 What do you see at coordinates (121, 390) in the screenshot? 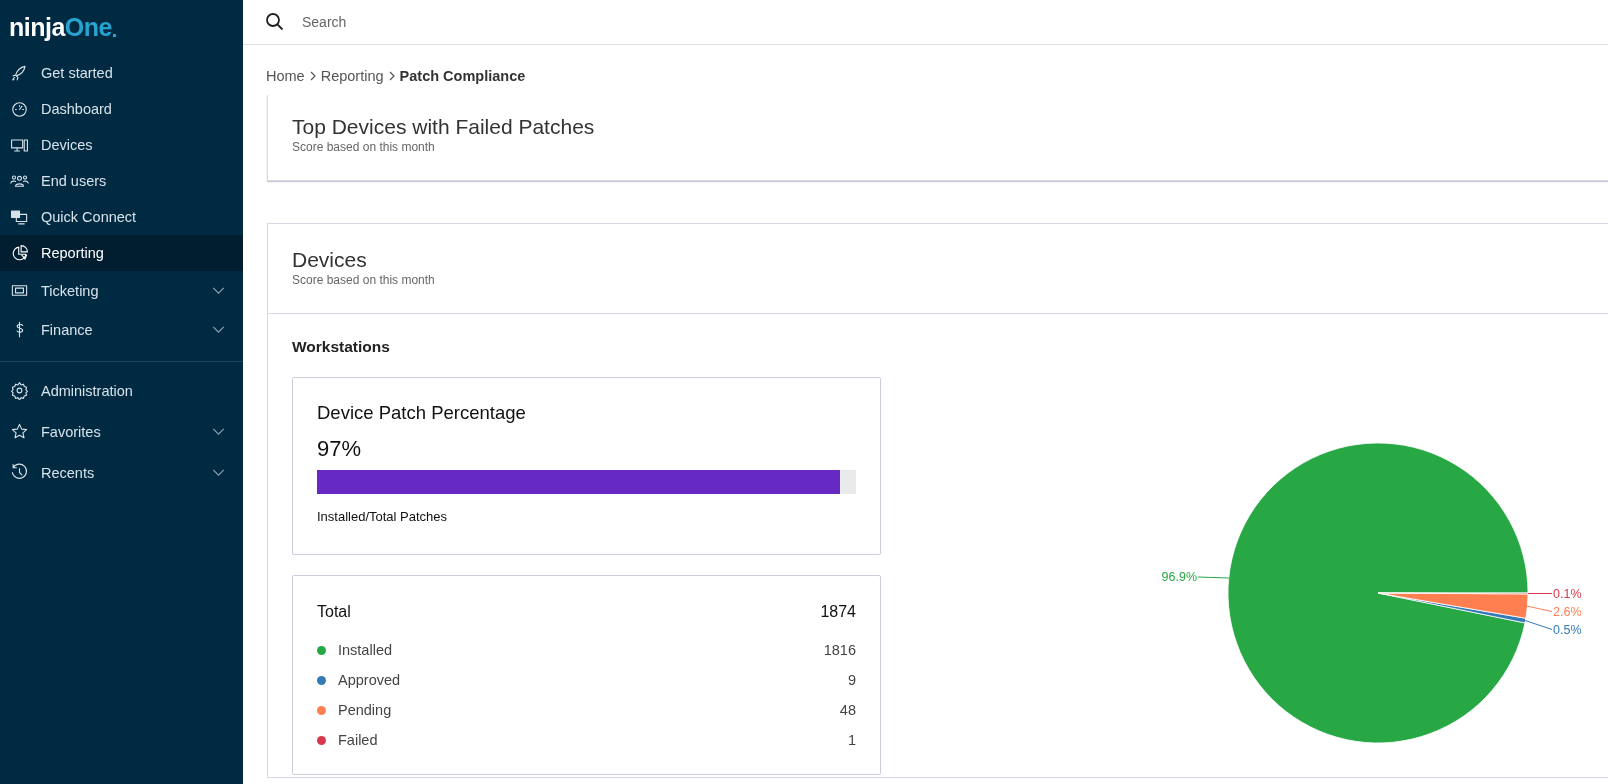
I see `sidebar-item: Administration` at bounding box center [121, 390].